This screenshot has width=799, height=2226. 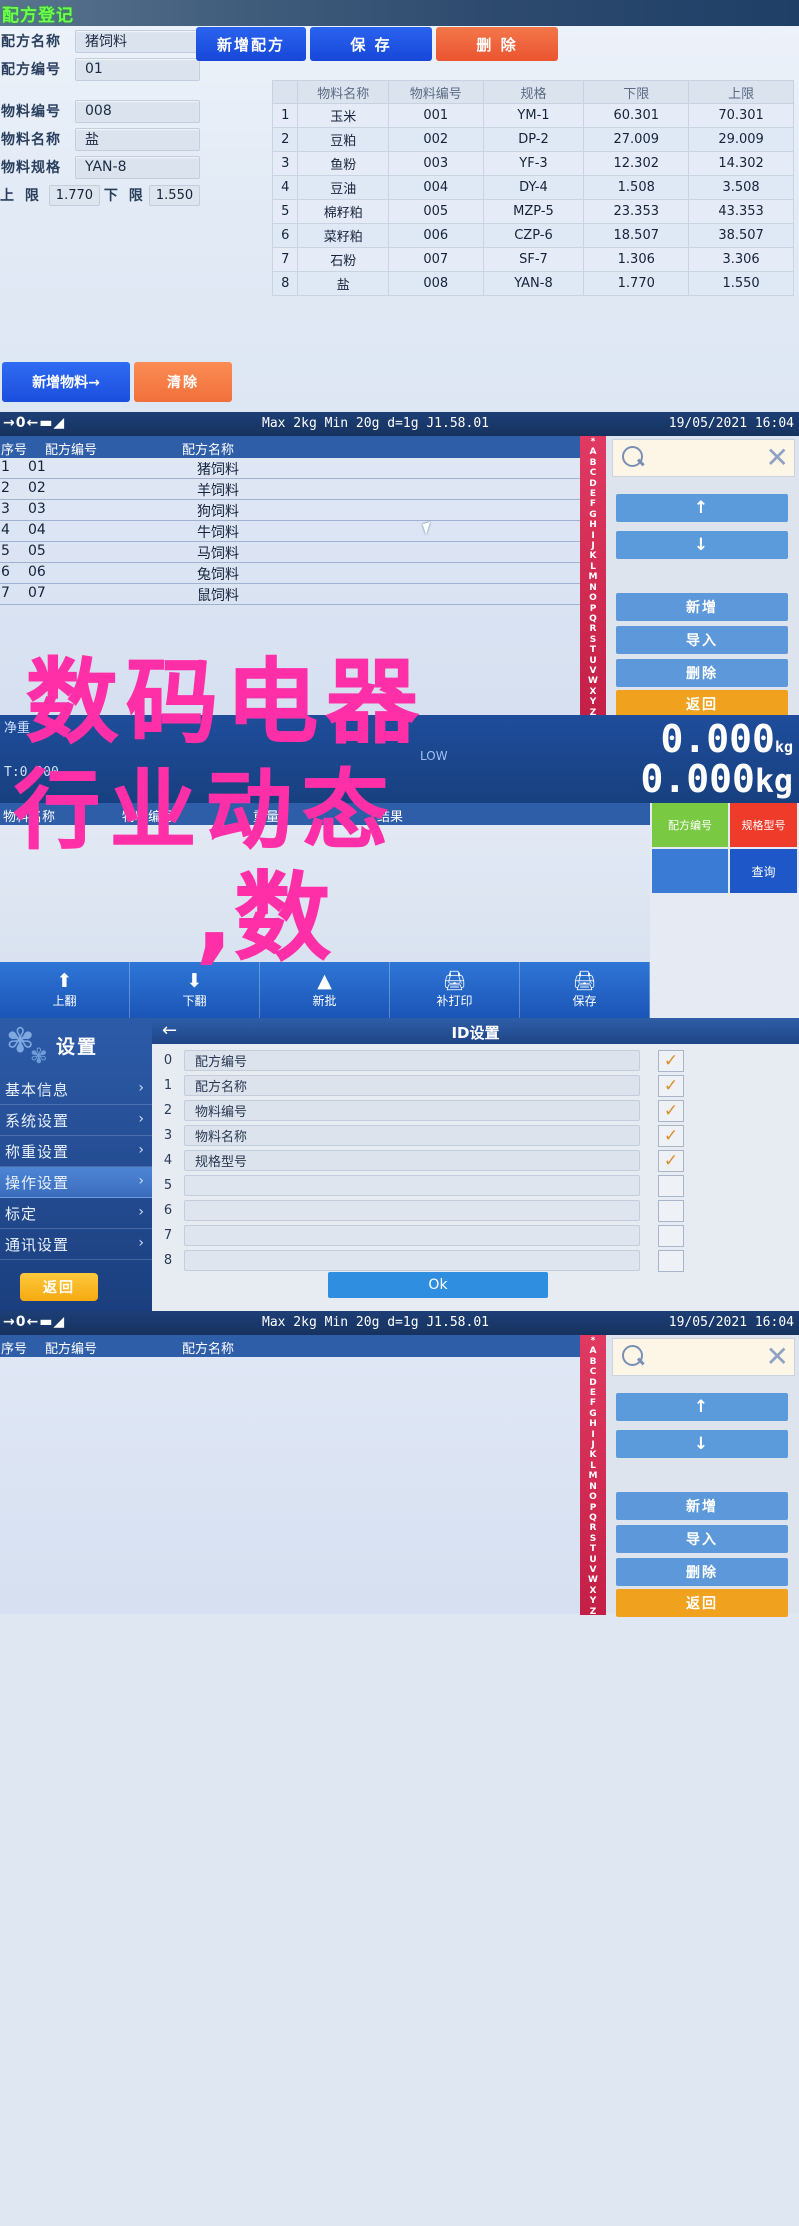 I want to click on alpha-index-letter: Y, so click(x=593, y=702).